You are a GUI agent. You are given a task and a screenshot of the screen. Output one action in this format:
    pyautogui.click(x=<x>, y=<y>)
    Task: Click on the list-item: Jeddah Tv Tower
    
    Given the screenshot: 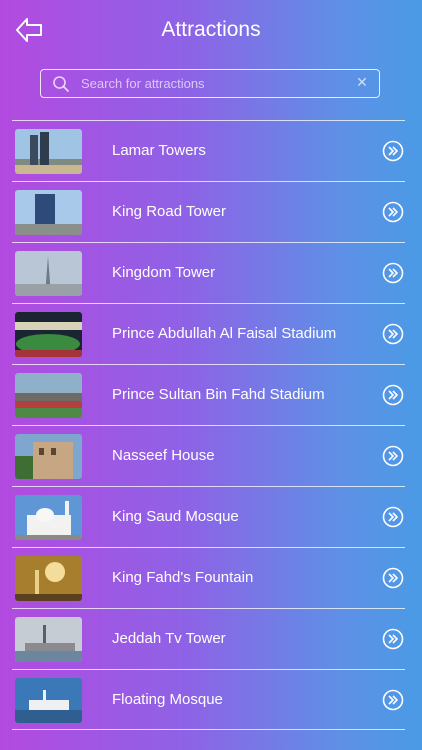 What is the action you would take?
    pyautogui.click(x=208, y=638)
    